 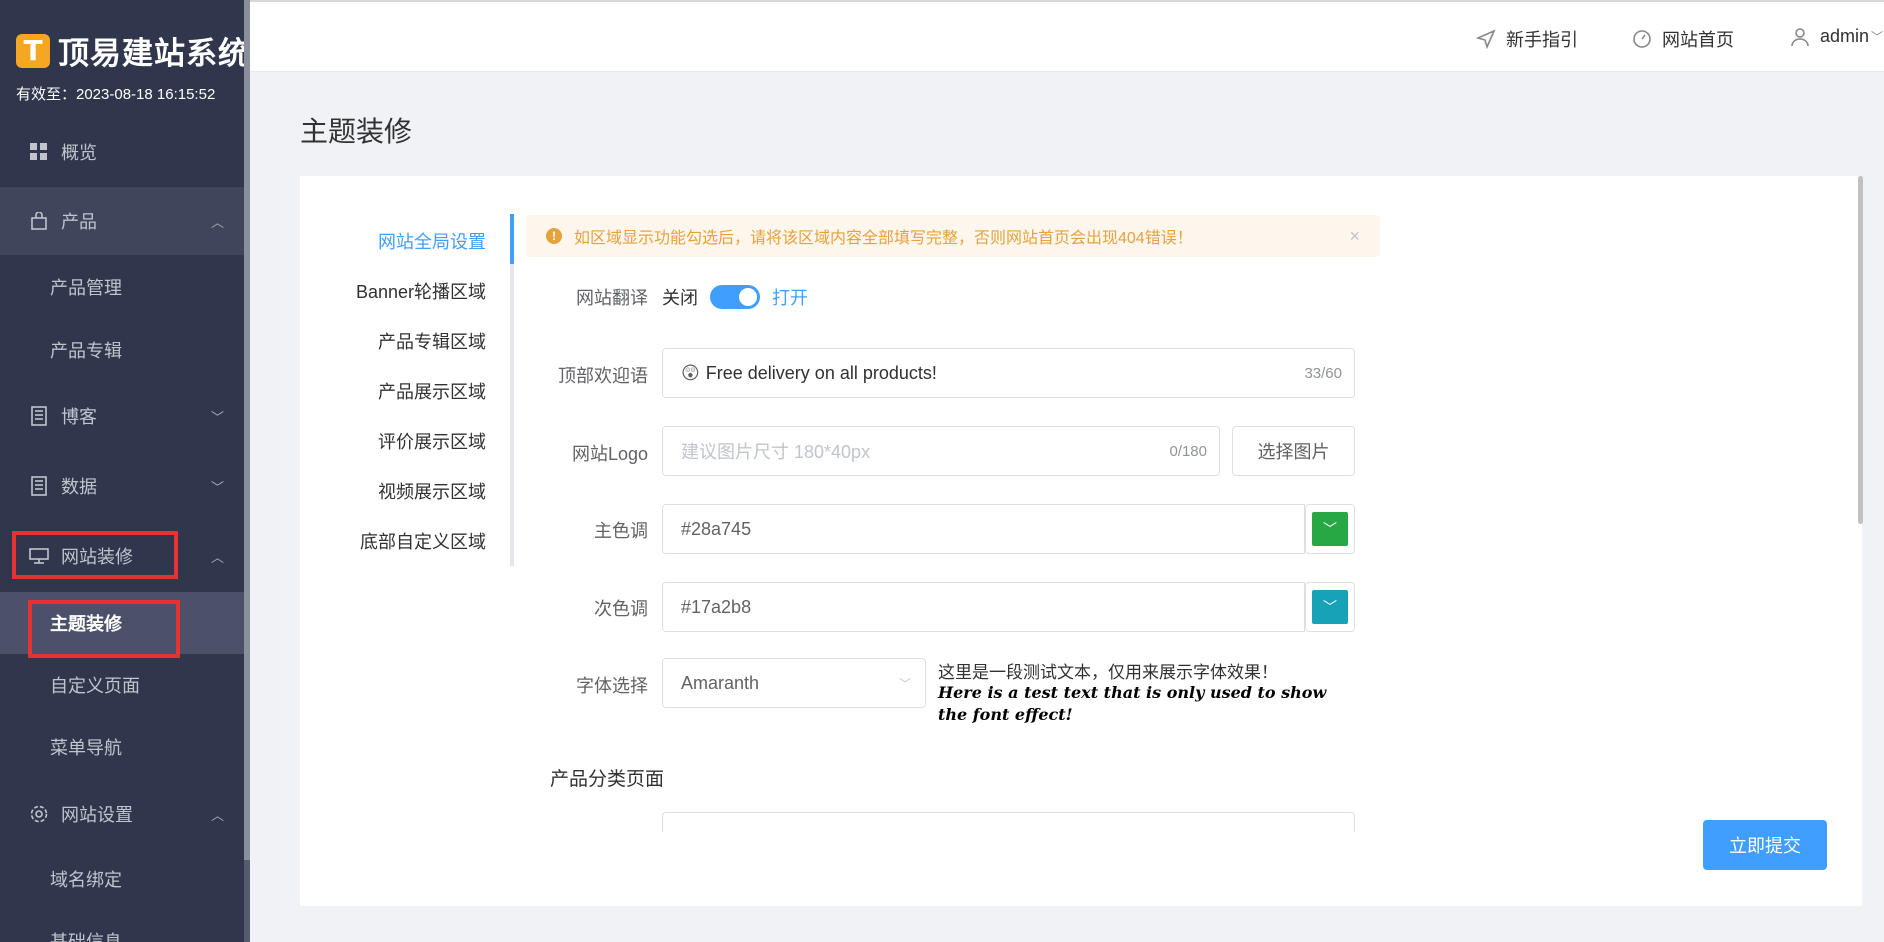 I want to click on gear-icon, so click(x=39, y=814).